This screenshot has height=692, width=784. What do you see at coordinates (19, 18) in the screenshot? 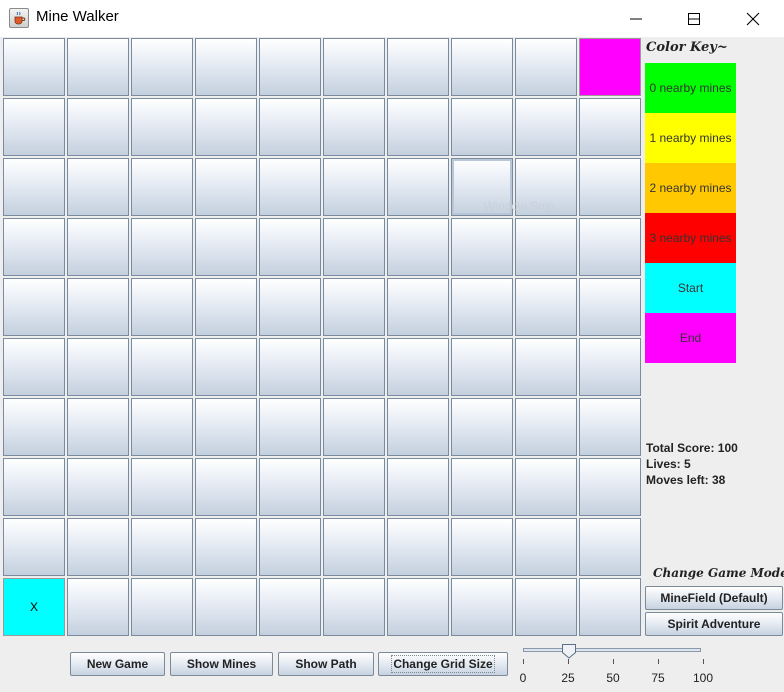
I see `java-cup-icon` at bounding box center [19, 18].